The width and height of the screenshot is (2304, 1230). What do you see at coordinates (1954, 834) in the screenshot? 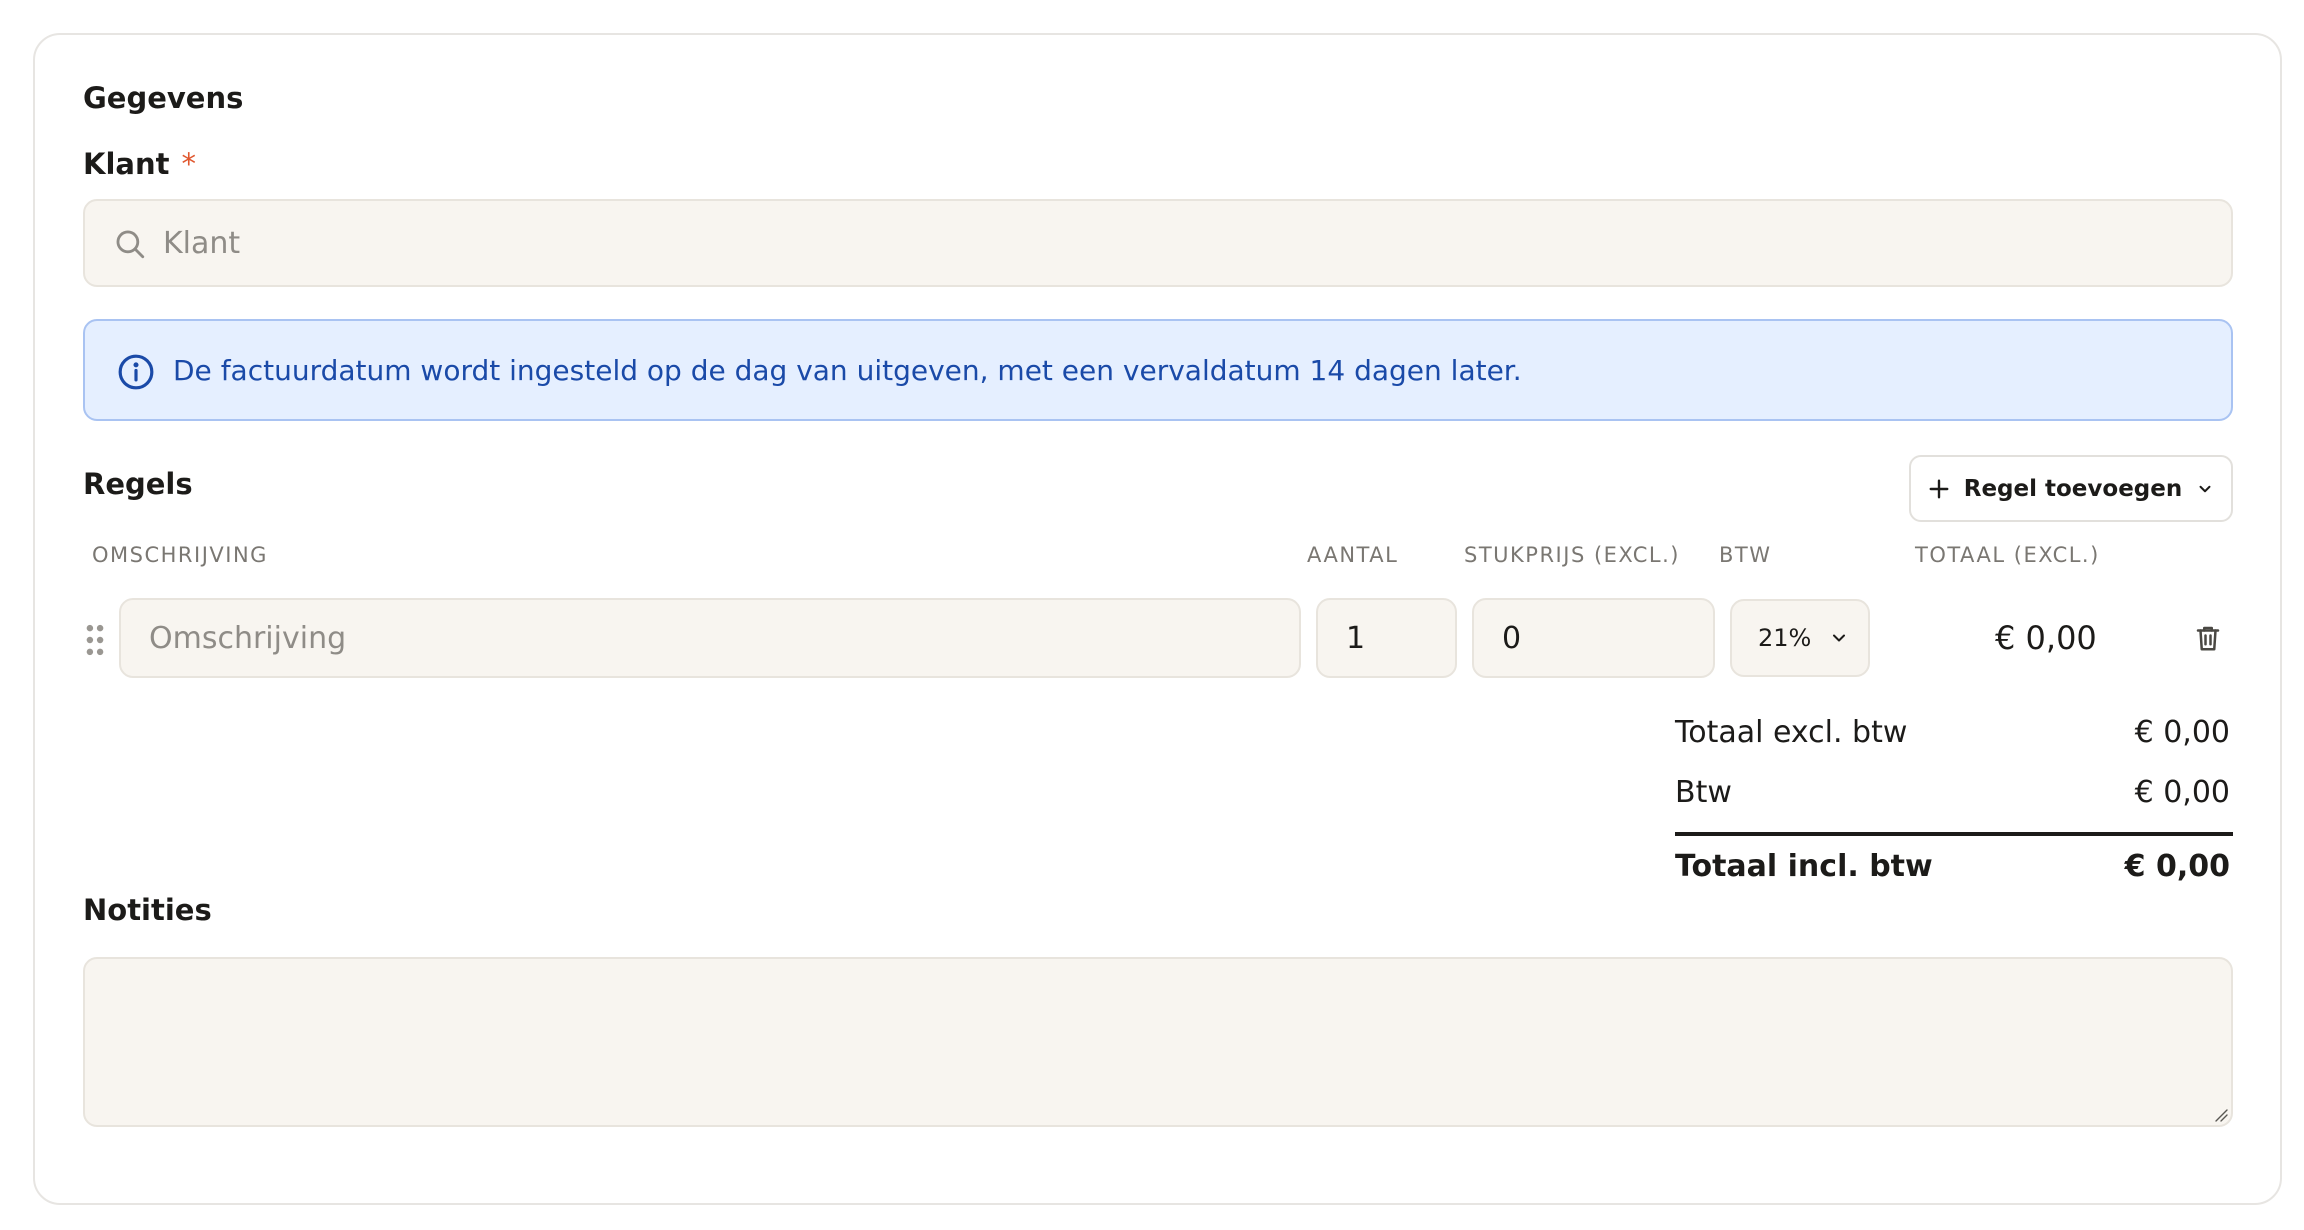
I see `summary-divider` at bounding box center [1954, 834].